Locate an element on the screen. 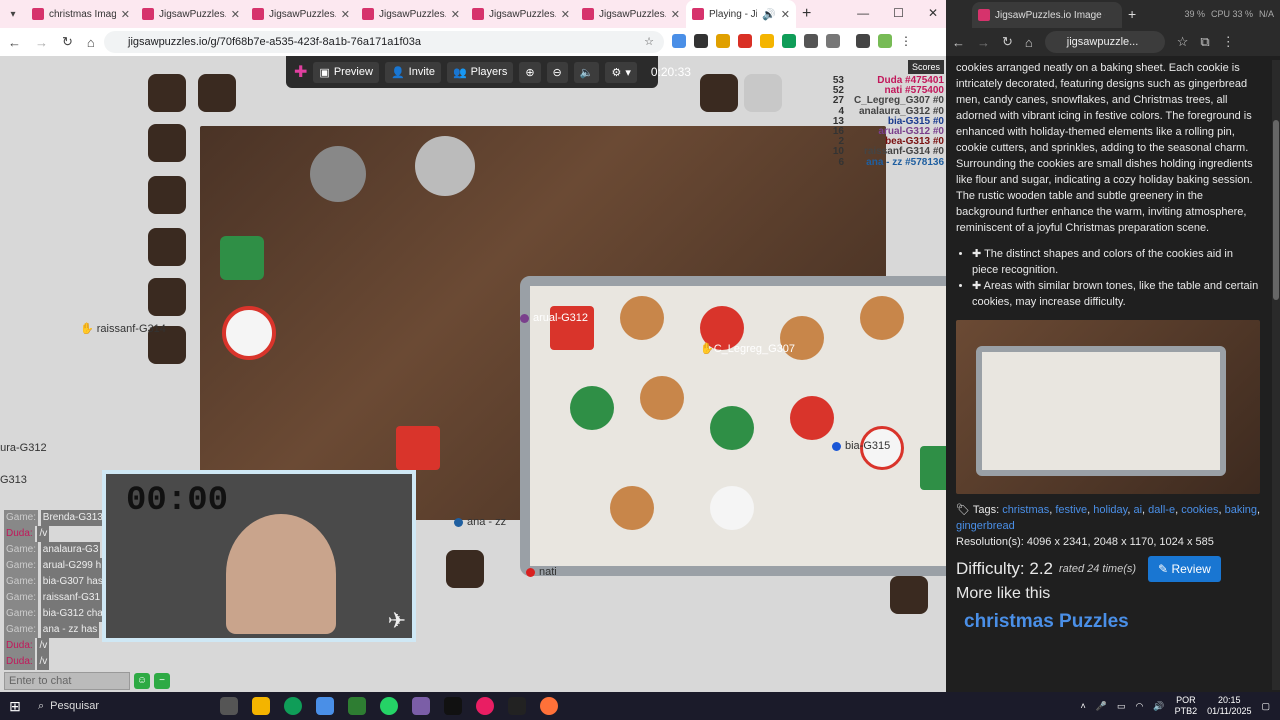 This screenshot has width=1280, height=720. tab-image-festive: JigsawPuzzles.io Image - Festi is located at coordinates (1047, 15).